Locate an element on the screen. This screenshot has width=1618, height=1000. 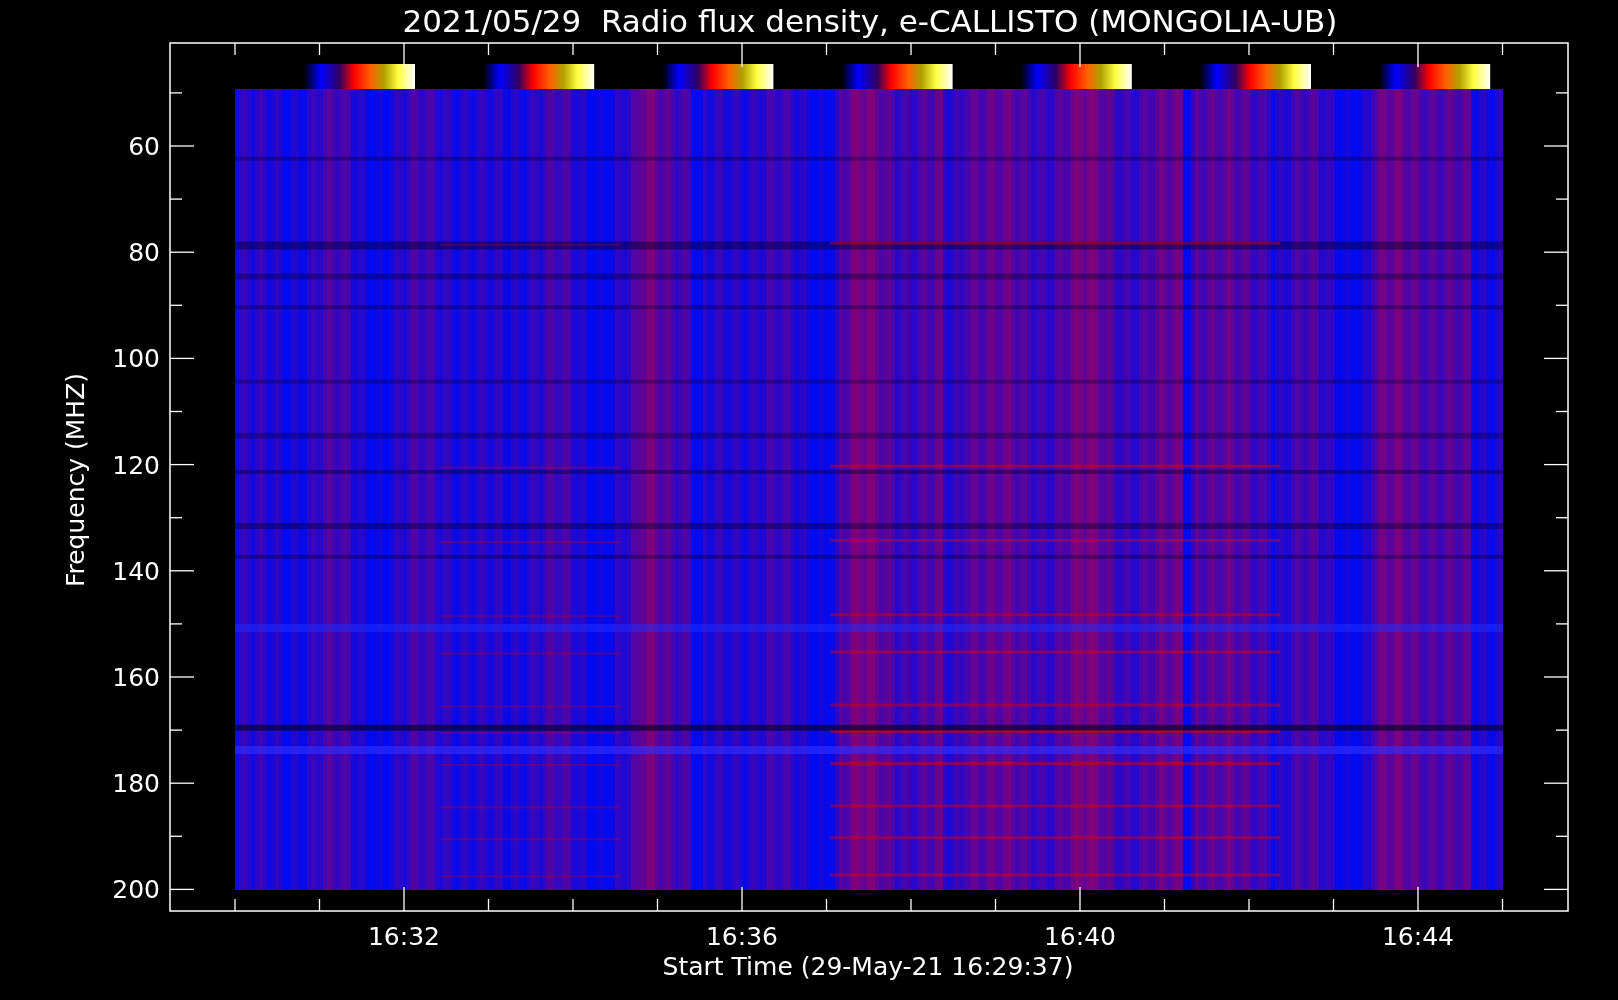
x-tick-label: 16:36 is located at coordinates (742, 936).